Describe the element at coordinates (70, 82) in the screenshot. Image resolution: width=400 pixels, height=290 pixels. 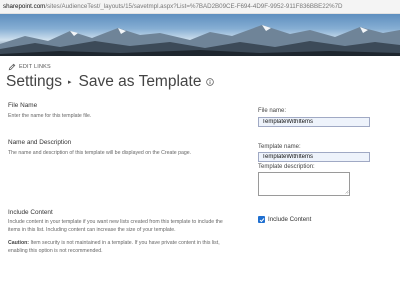
I see `triangle-right-icon: ▸` at that location.